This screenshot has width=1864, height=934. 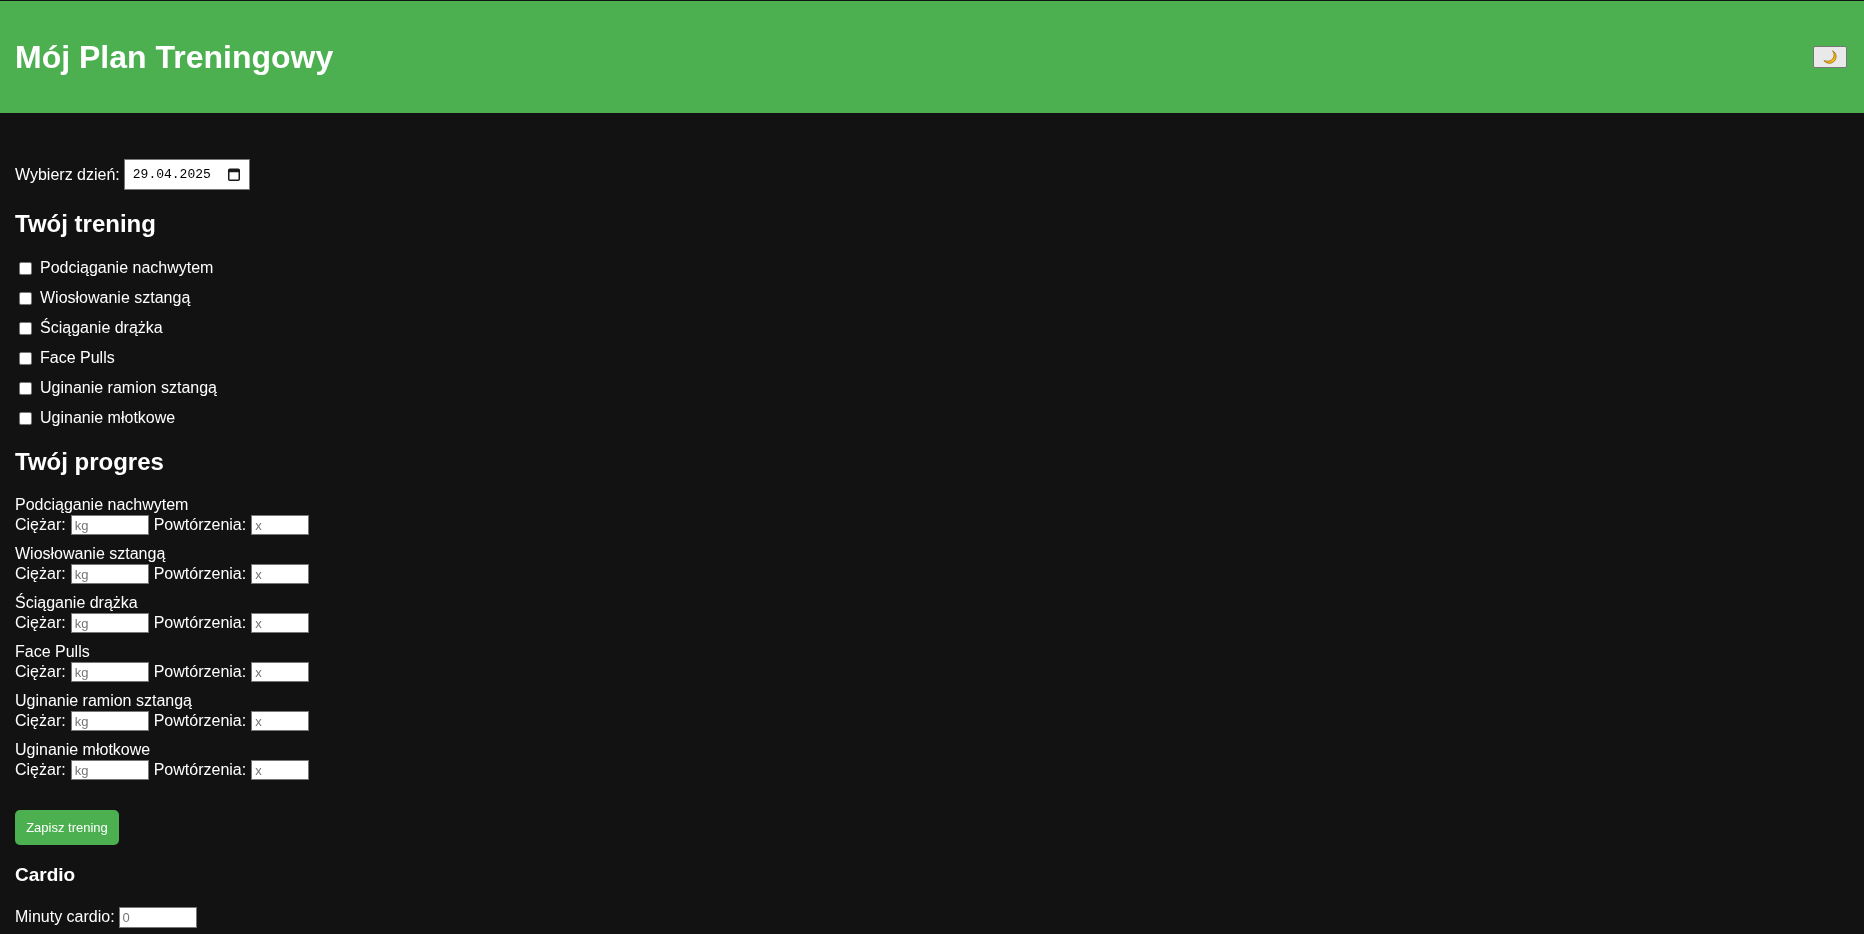 What do you see at coordinates (115, 298) in the screenshot?
I see `exercise-label: Wiosłowanie sztangą` at bounding box center [115, 298].